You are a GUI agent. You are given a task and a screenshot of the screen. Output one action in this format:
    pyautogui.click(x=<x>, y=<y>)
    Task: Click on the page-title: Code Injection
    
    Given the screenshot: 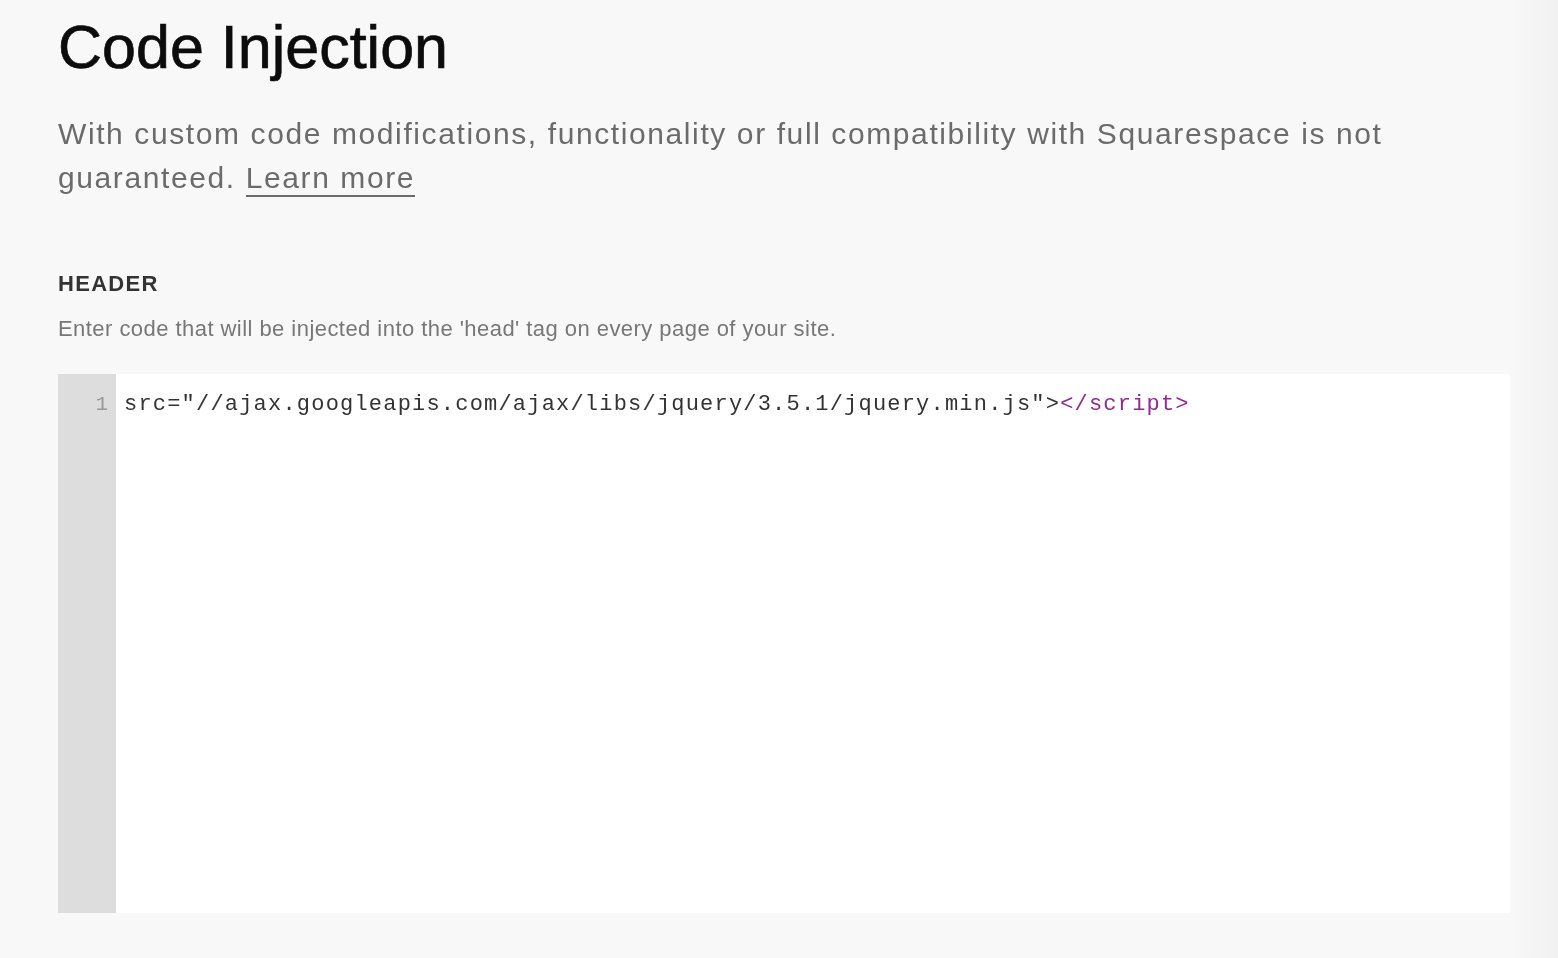 What is the action you would take?
    pyautogui.click(x=253, y=47)
    